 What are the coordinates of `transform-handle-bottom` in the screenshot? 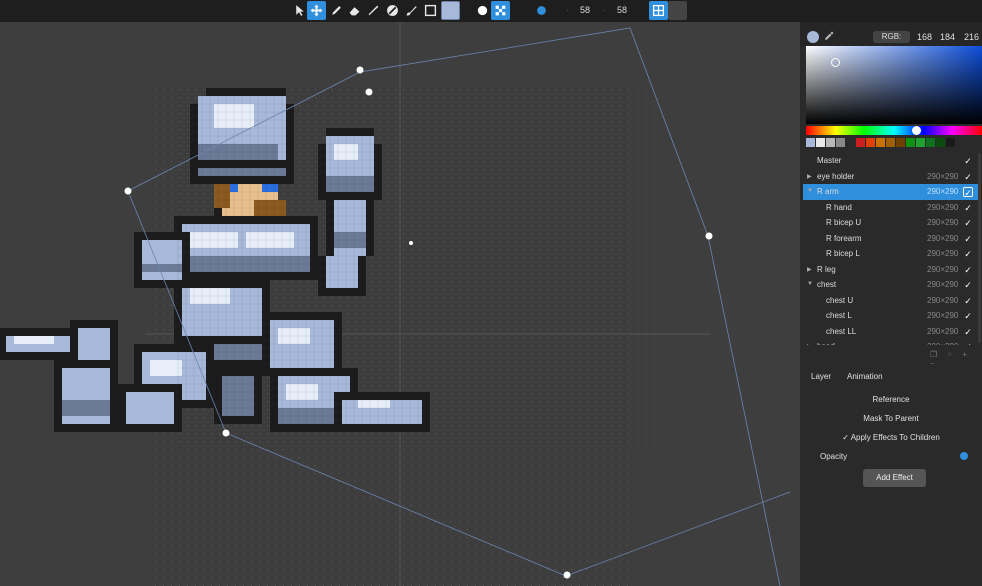 It's located at (567, 575).